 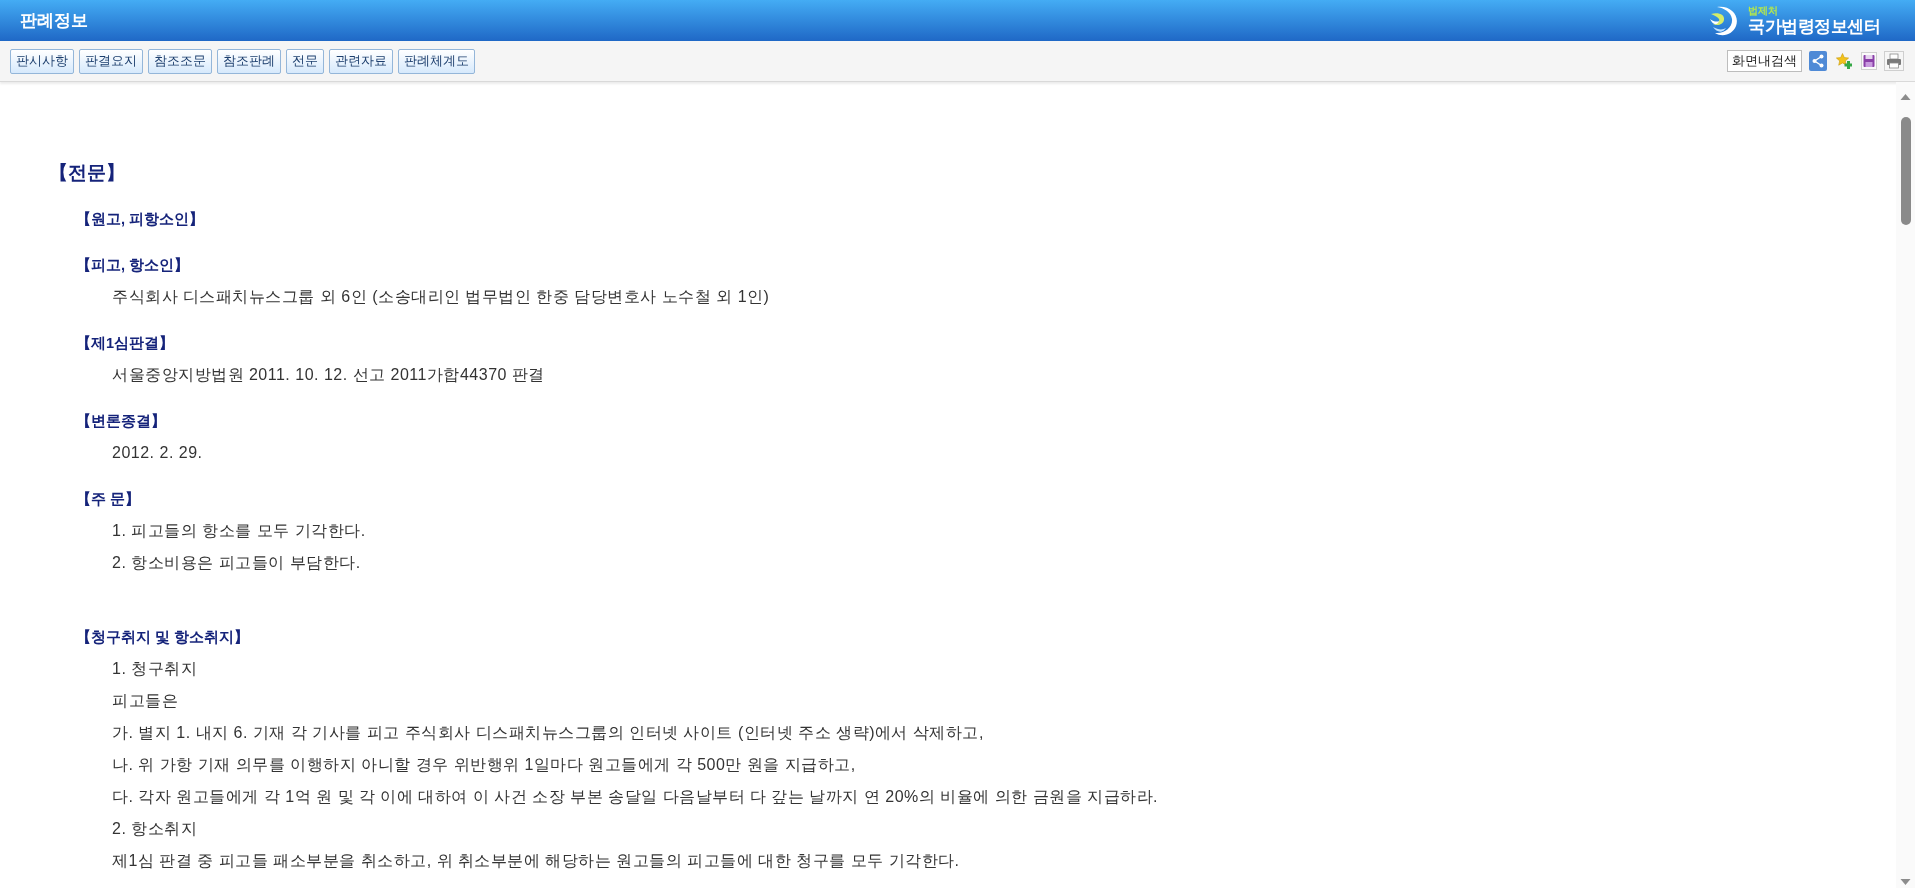 I want to click on section-heading: 【원고, 피항소인】, so click(x=140, y=219).